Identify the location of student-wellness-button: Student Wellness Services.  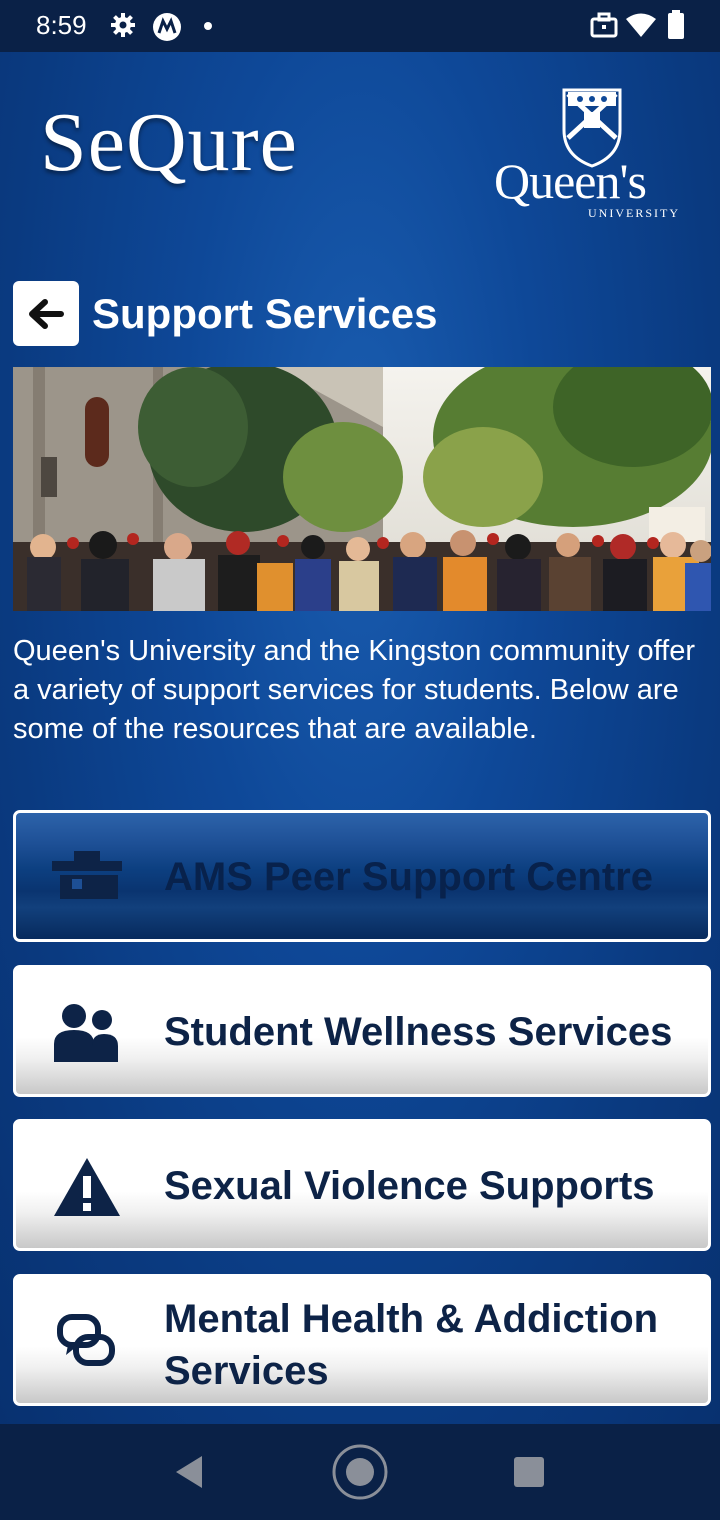
(362, 1031).